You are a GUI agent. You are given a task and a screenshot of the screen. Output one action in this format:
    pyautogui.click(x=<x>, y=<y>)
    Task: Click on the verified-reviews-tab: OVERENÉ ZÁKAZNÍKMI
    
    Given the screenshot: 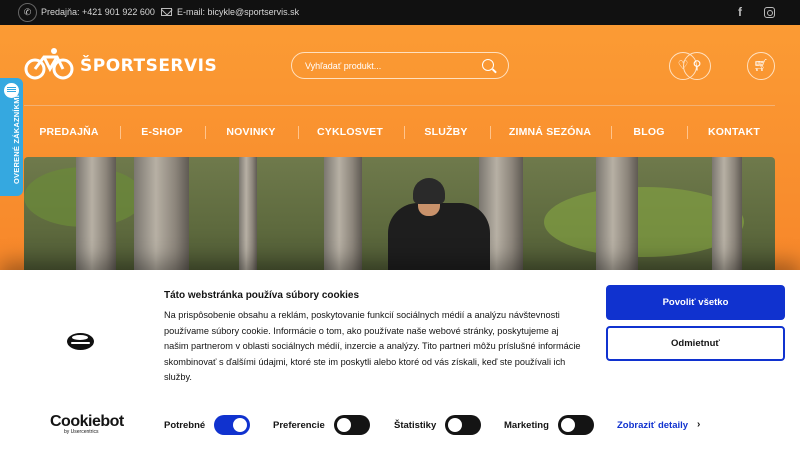 What is the action you would take?
    pyautogui.click(x=11, y=137)
    